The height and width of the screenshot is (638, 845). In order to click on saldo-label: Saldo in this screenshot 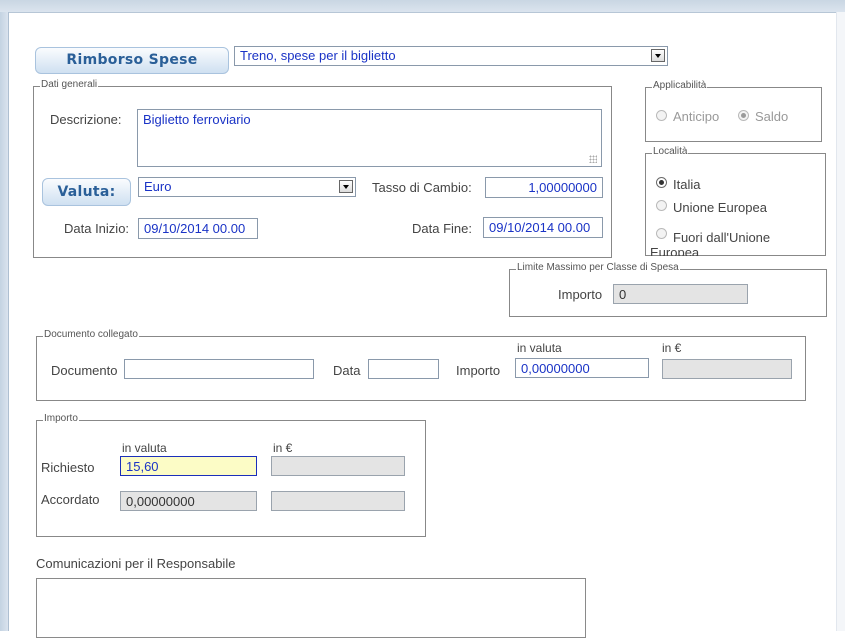, I will do `click(772, 116)`.